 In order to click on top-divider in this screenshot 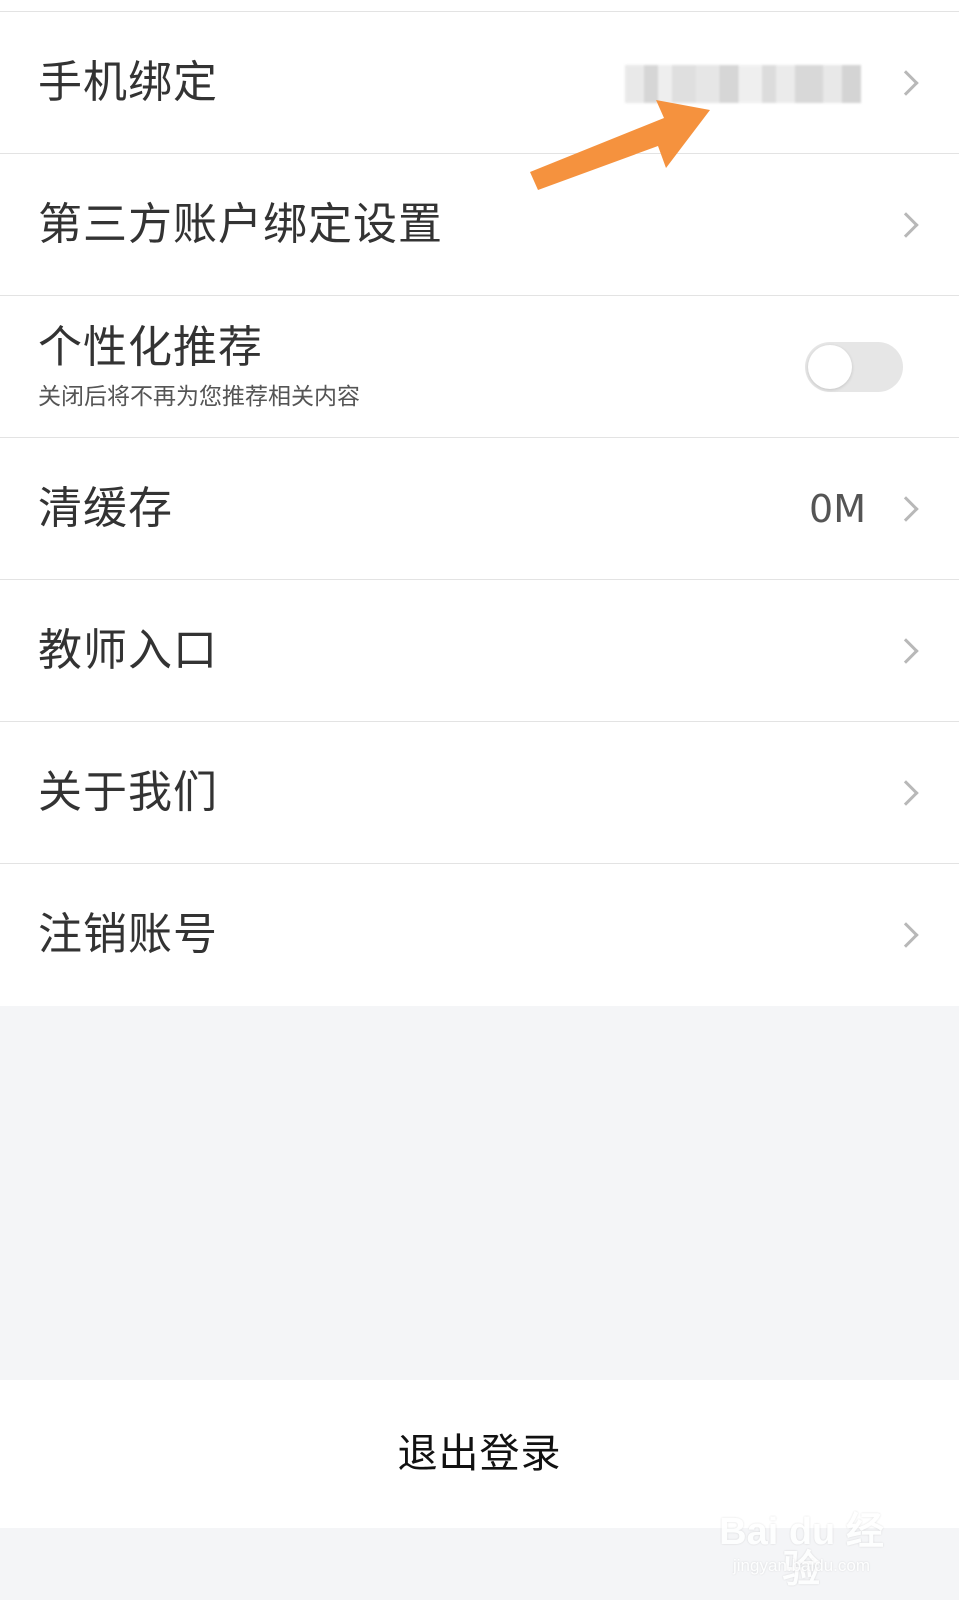, I will do `click(479, 6)`.